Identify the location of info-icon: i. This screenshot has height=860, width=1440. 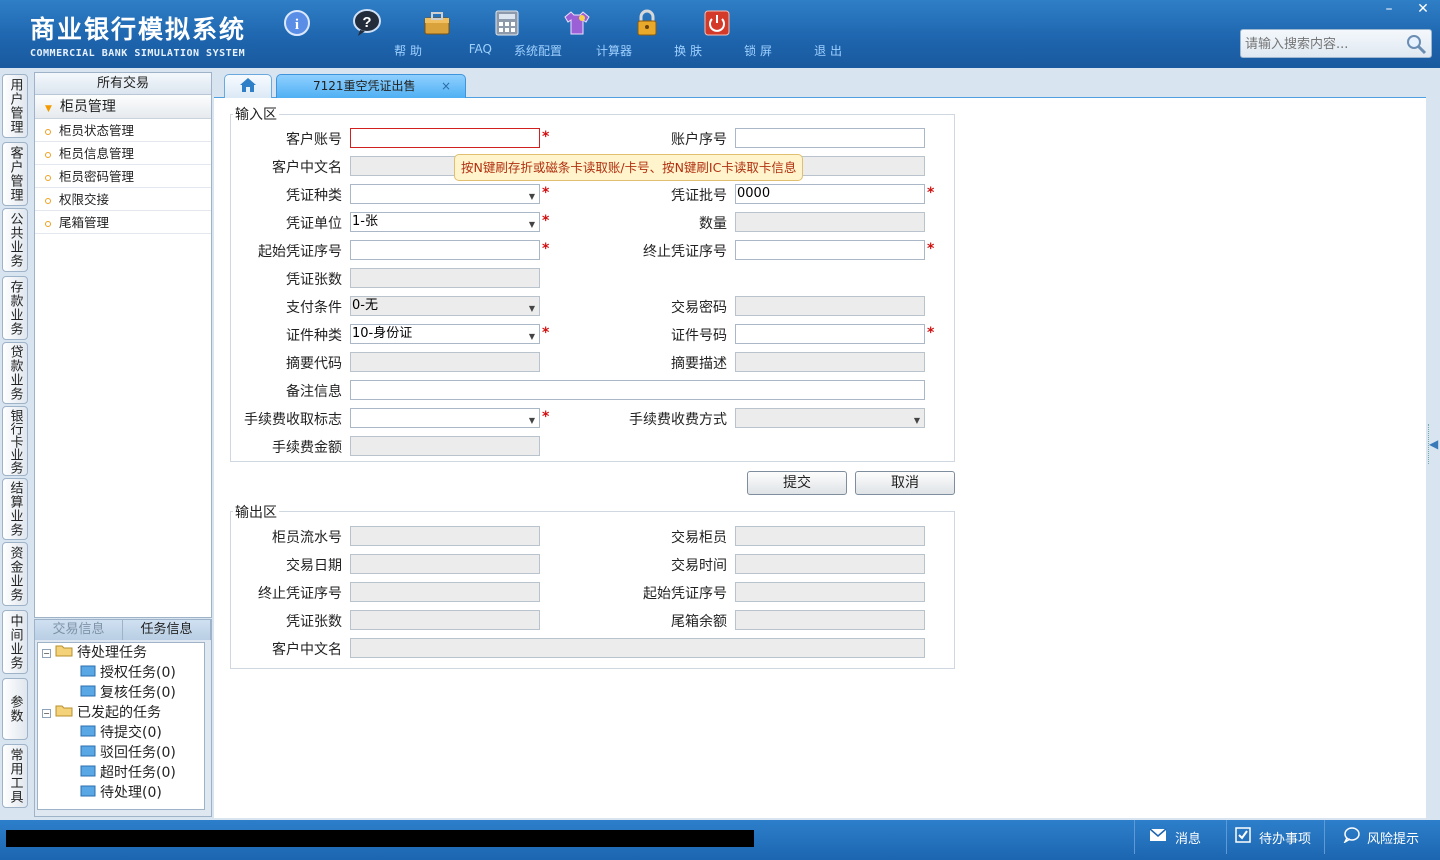
(297, 23).